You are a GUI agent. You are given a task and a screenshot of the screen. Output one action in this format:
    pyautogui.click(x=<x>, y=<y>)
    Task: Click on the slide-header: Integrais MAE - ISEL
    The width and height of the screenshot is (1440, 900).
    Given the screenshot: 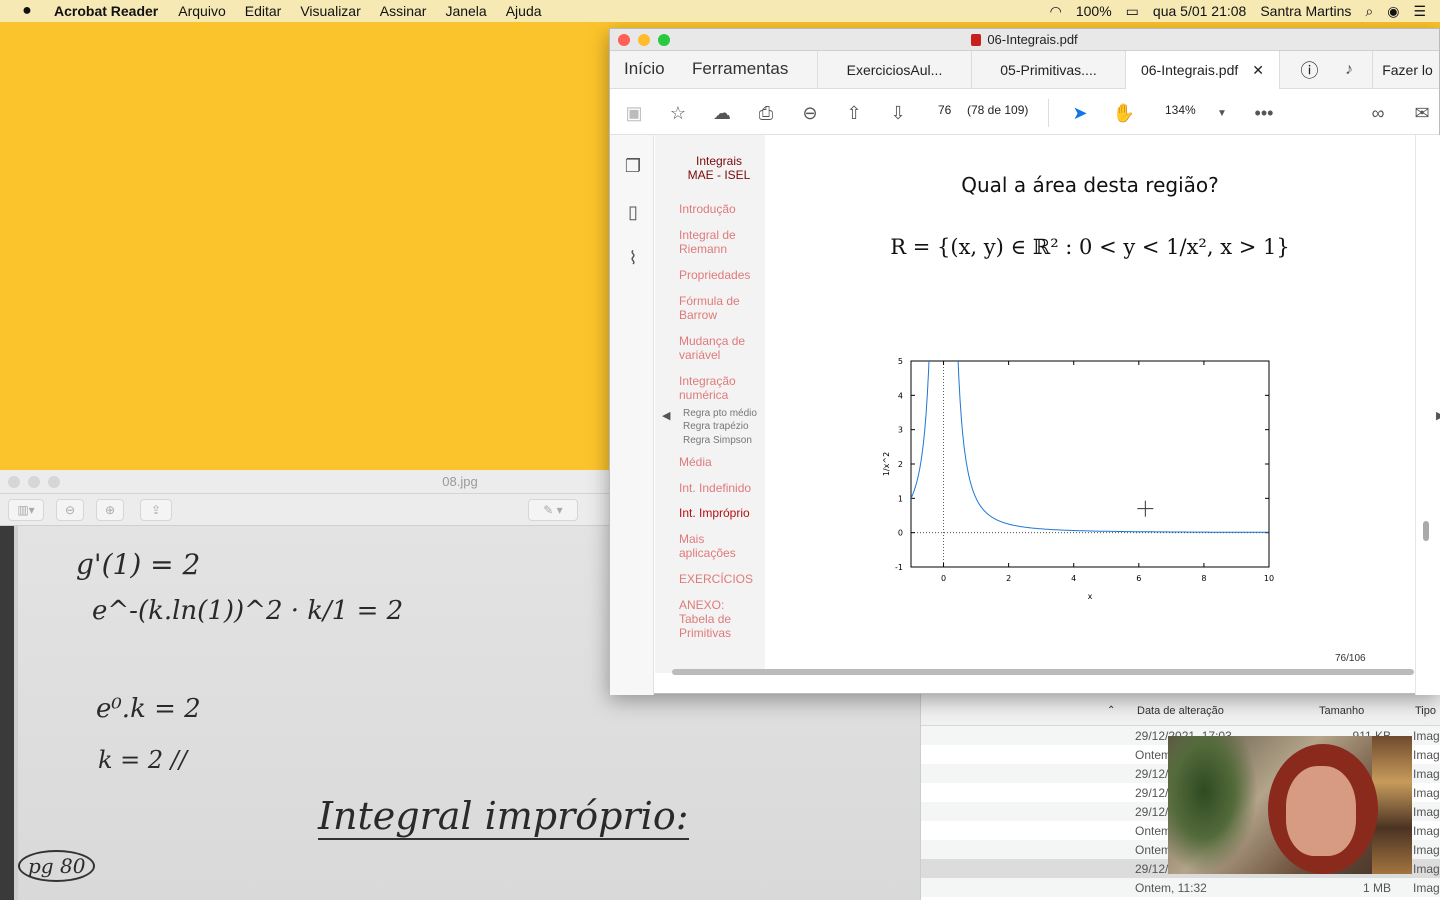 What is the action you would take?
    pyautogui.click(x=719, y=168)
    